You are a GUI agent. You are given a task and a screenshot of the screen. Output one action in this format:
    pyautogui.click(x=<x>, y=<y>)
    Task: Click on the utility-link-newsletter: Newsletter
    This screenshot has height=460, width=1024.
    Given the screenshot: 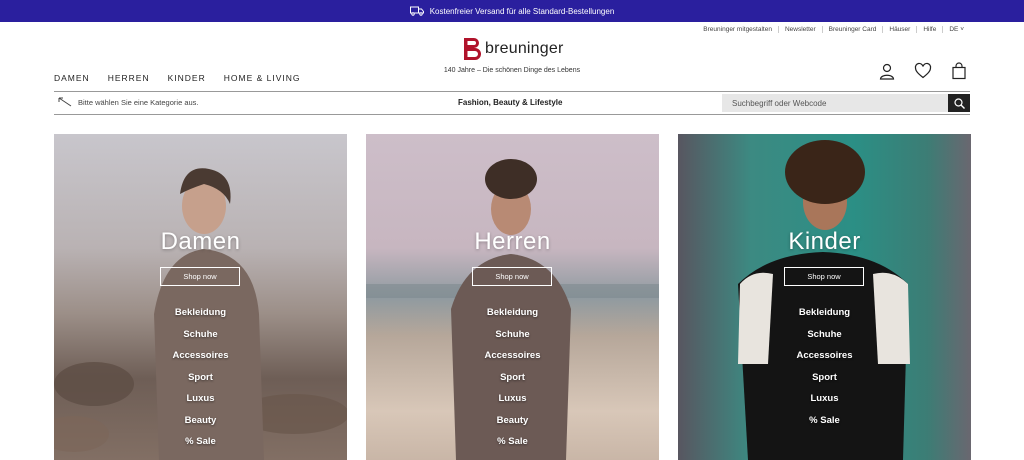 What is the action you would take?
    pyautogui.click(x=799, y=29)
    